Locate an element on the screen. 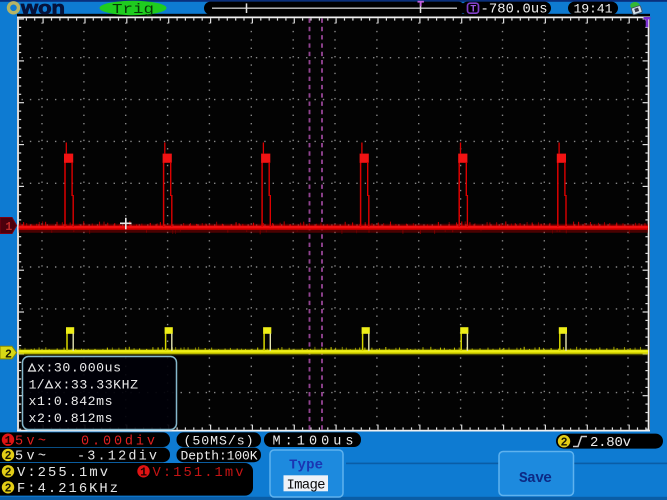 This screenshot has height=500, width=667. svg-text: T is located at coordinates (473, 10).